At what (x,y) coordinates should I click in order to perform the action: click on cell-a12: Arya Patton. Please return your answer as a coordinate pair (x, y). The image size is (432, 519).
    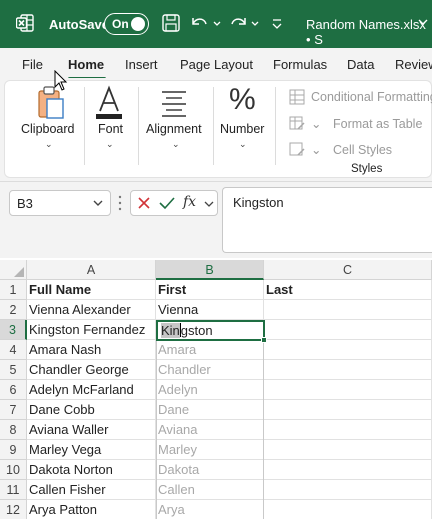
    Looking at the image, I should click on (91, 509).